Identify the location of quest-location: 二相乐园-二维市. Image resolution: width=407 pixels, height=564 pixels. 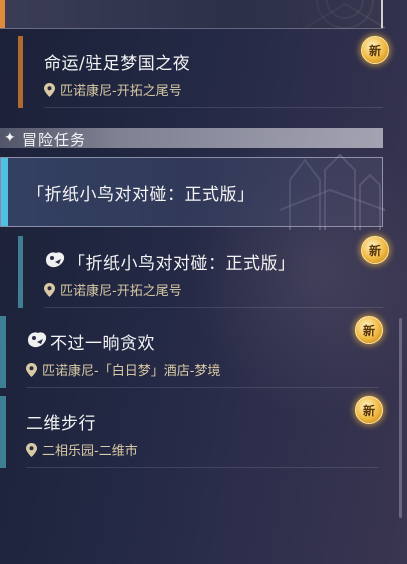
(82, 449).